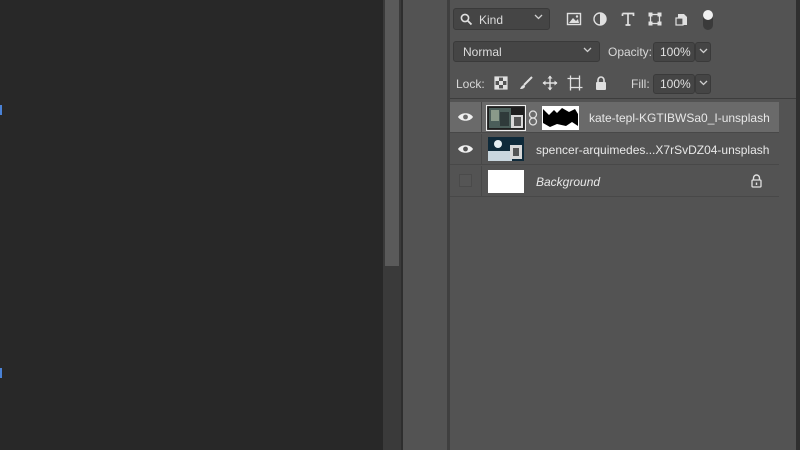 The width and height of the screenshot is (800, 450). Describe the element at coordinates (798, 225) in the screenshot. I see `panel-edge` at that location.